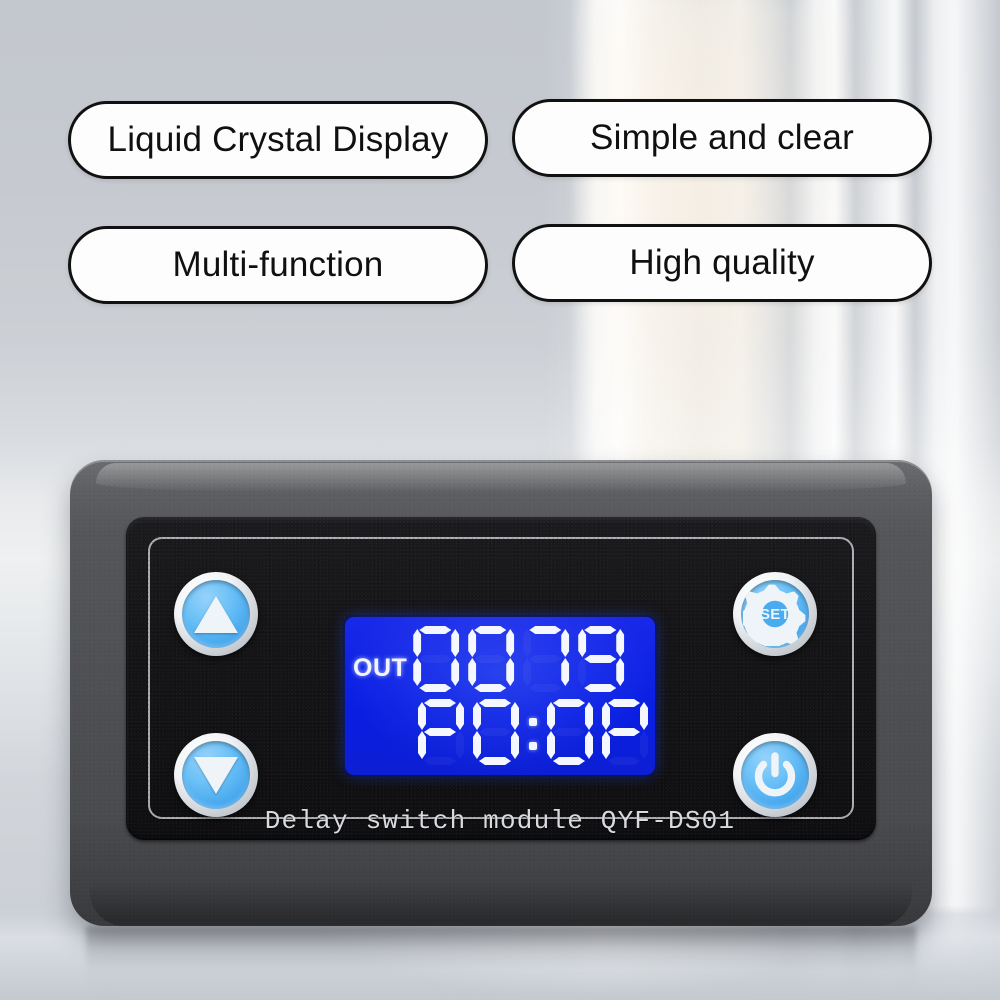 The image size is (1000, 1000). I want to click on lcd-top-row: OUT, so click(491, 659).